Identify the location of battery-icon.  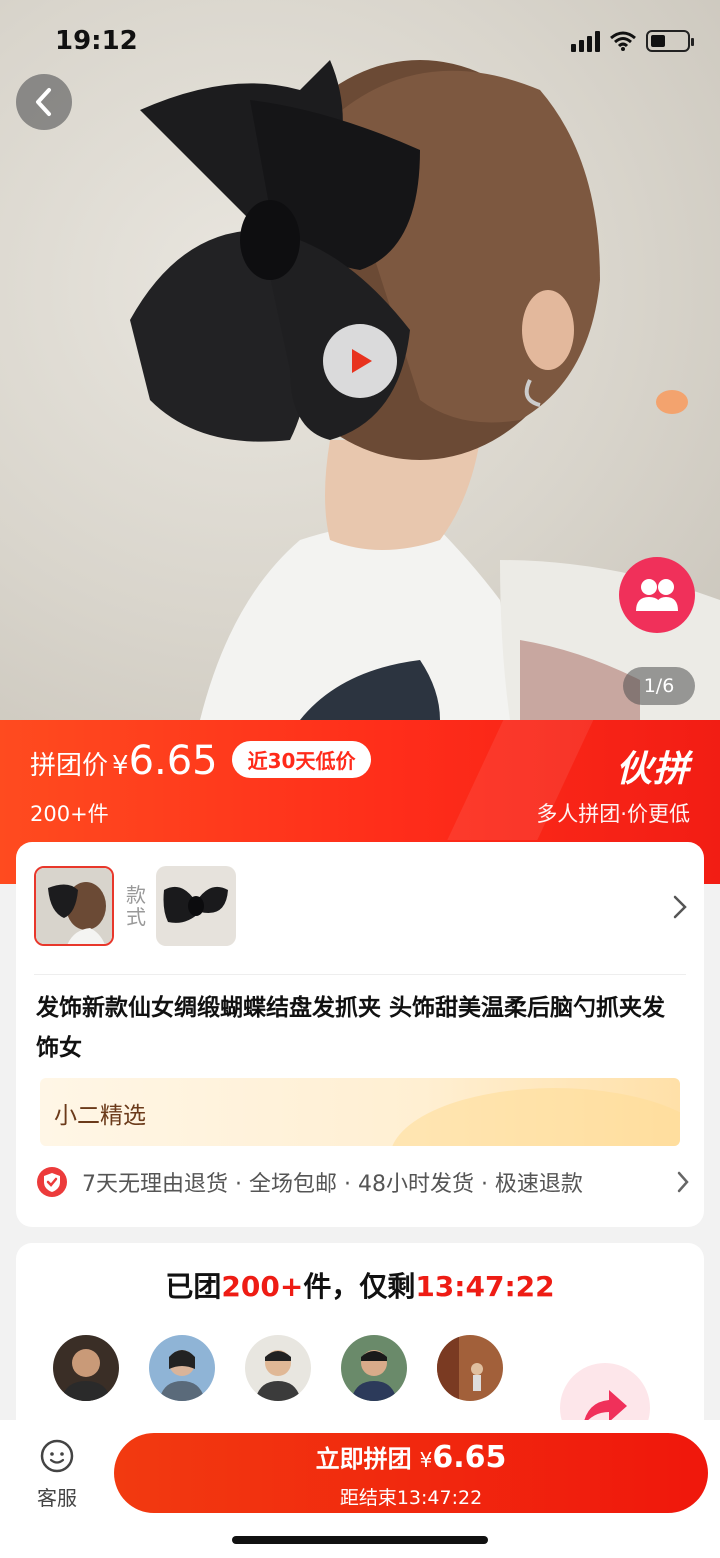
(670, 41).